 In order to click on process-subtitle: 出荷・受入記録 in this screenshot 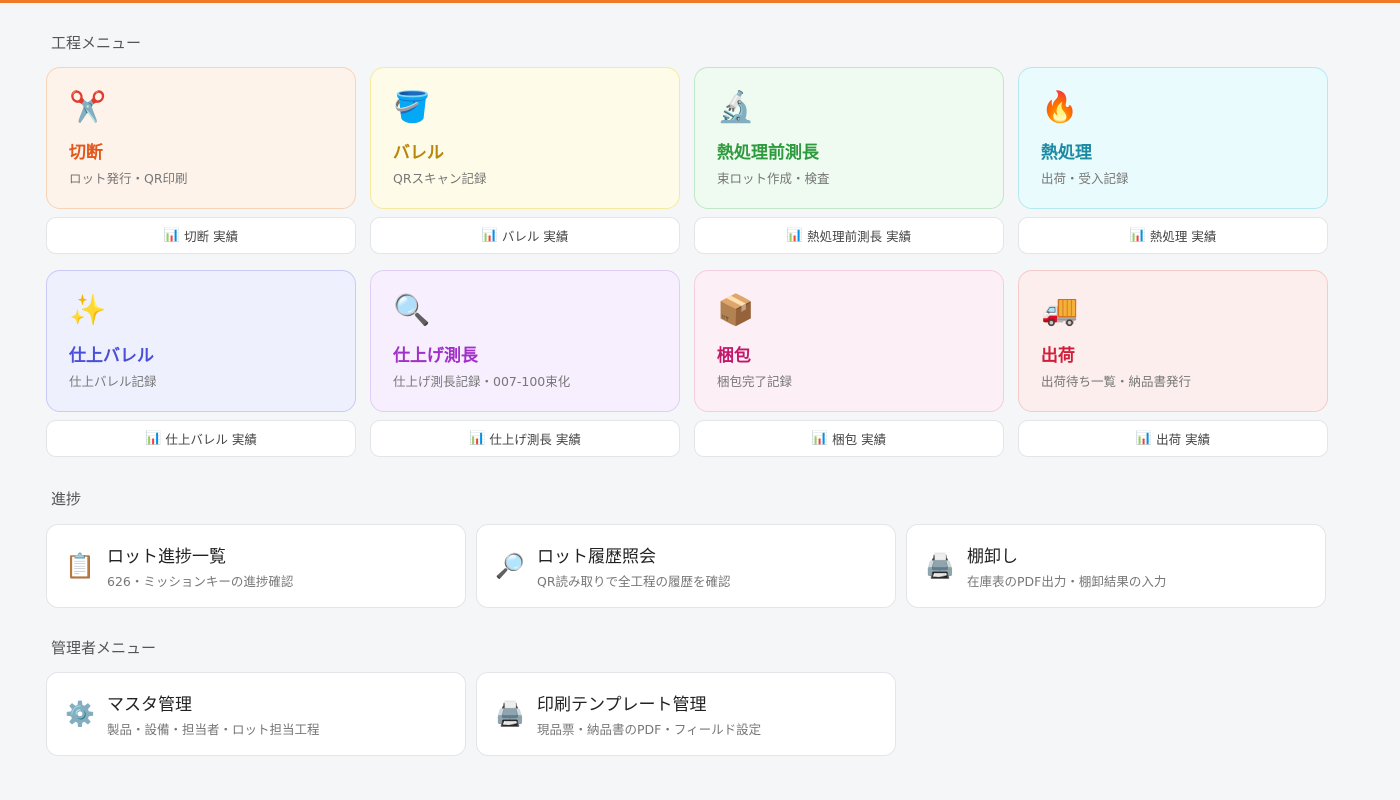, I will do `click(1085, 178)`.